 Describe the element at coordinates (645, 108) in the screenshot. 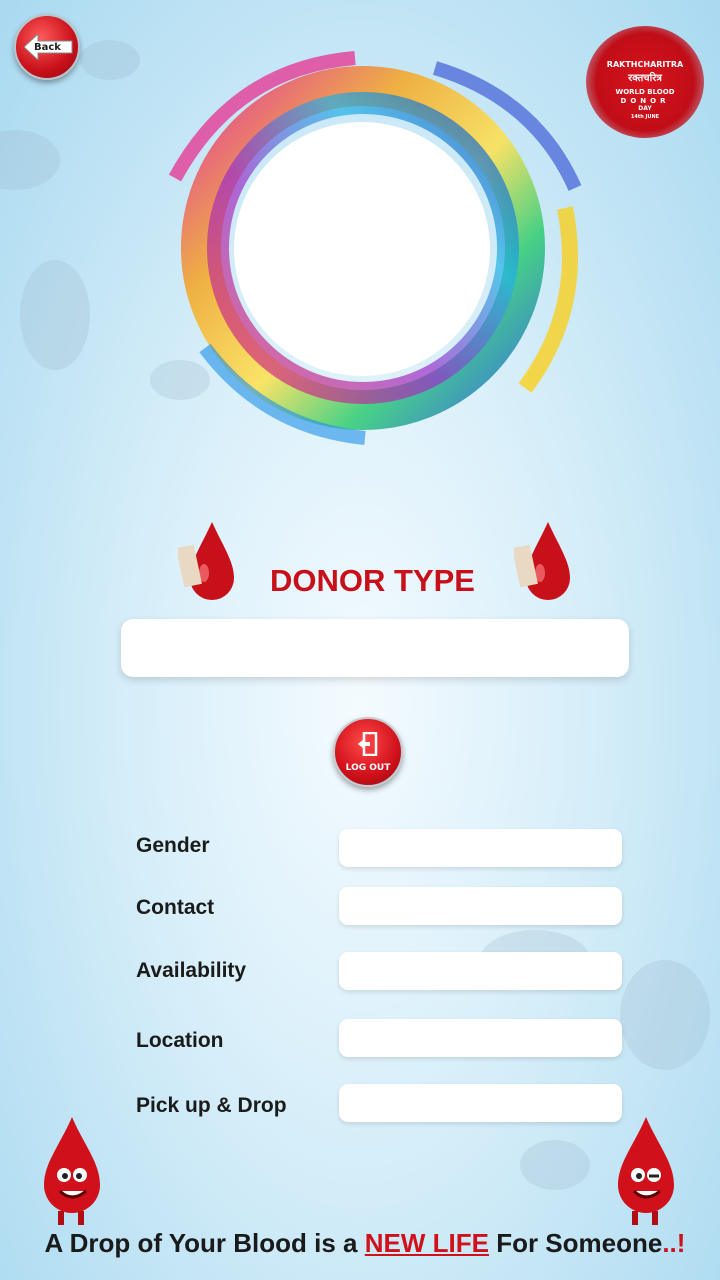

I see `logo-text: DAY` at that location.